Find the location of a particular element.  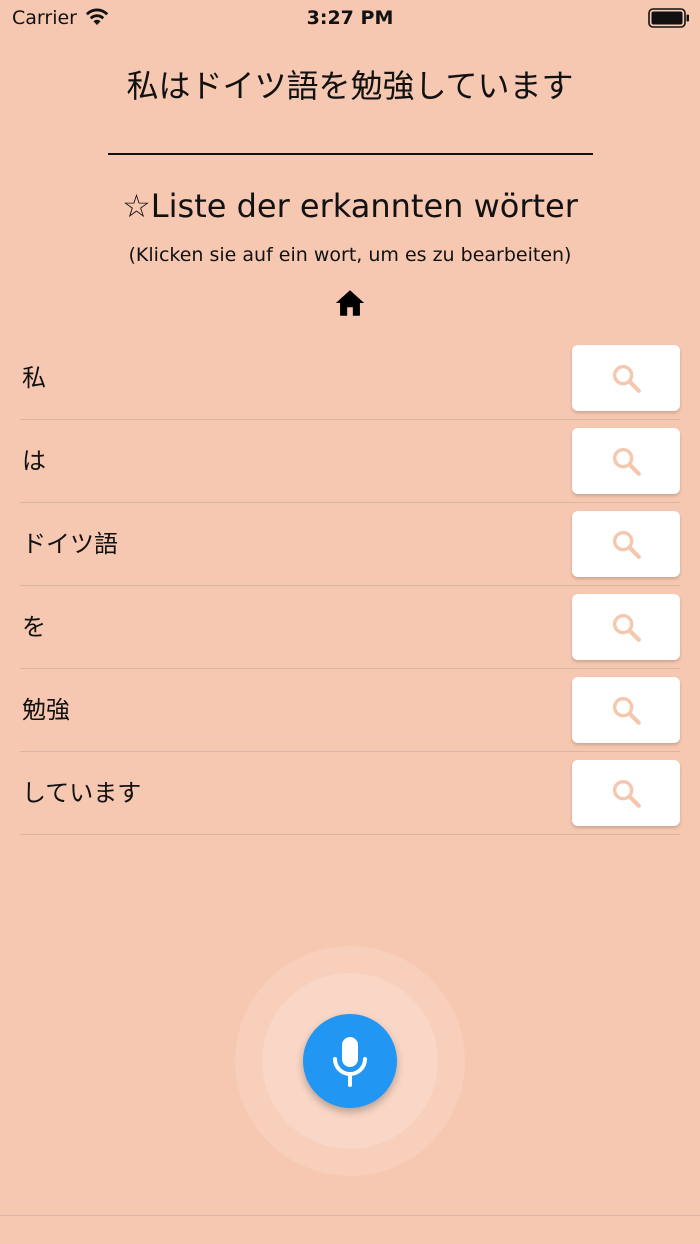

clock-time: 3:27 PM is located at coordinates (350, 18).